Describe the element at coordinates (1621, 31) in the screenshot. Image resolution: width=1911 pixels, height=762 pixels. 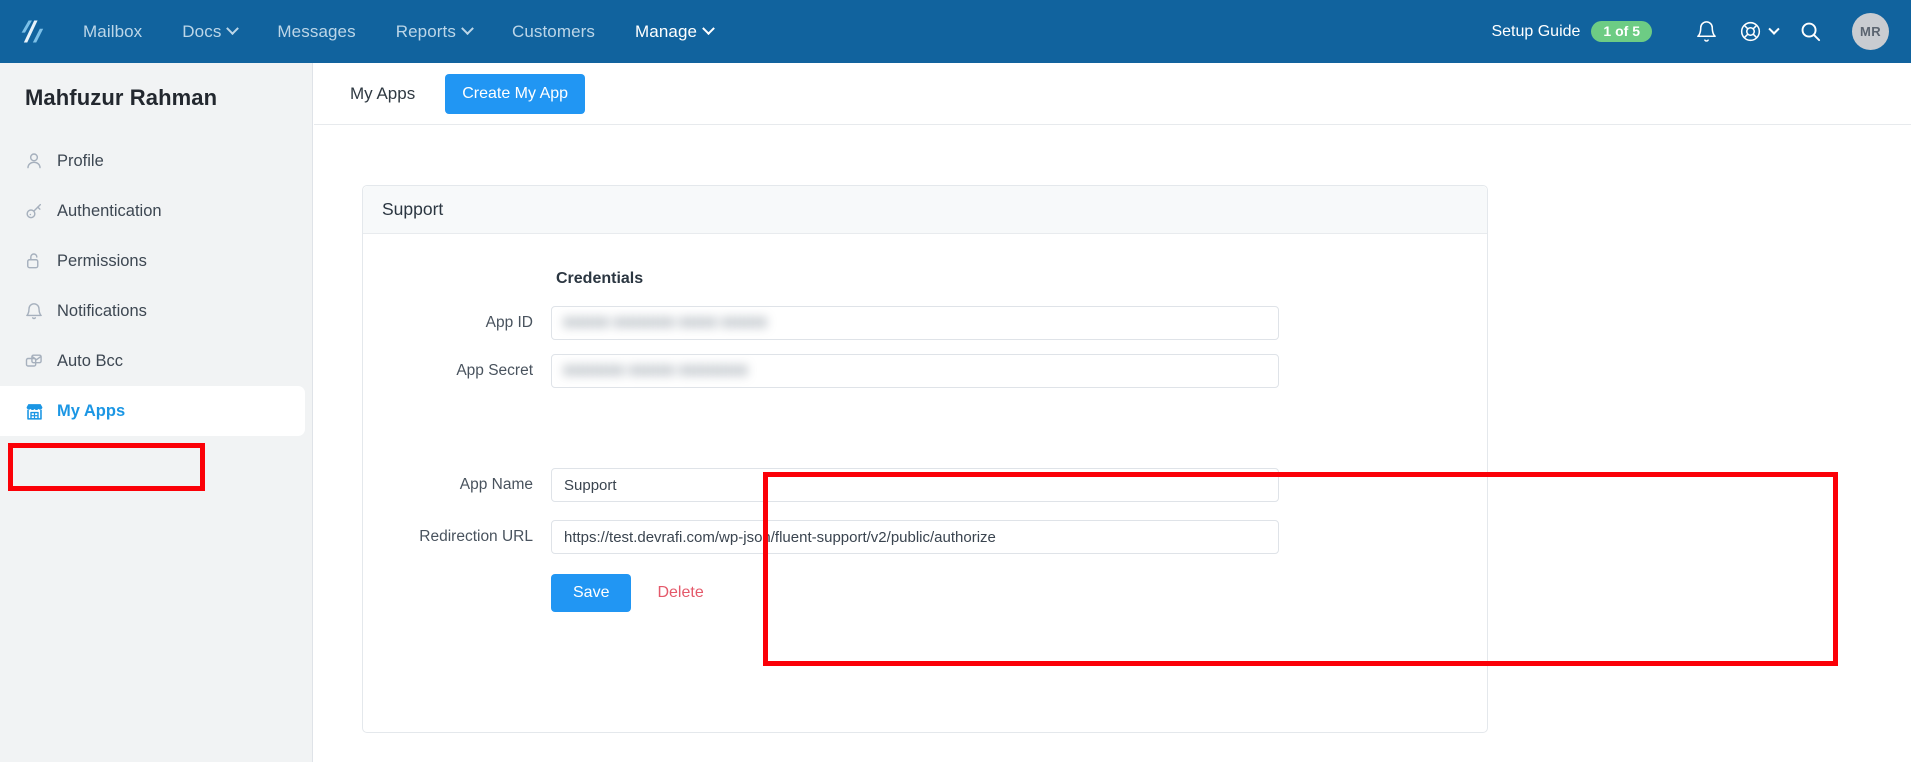
I see `setup-guide-progress-badge: 1 of 5` at that location.